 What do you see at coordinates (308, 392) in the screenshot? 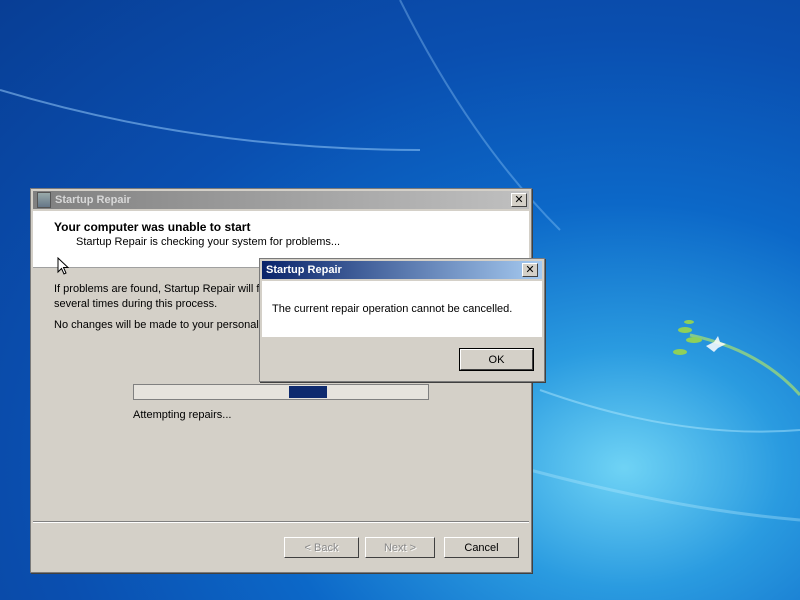
I see `progress-marquee-chunk` at bounding box center [308, 392].